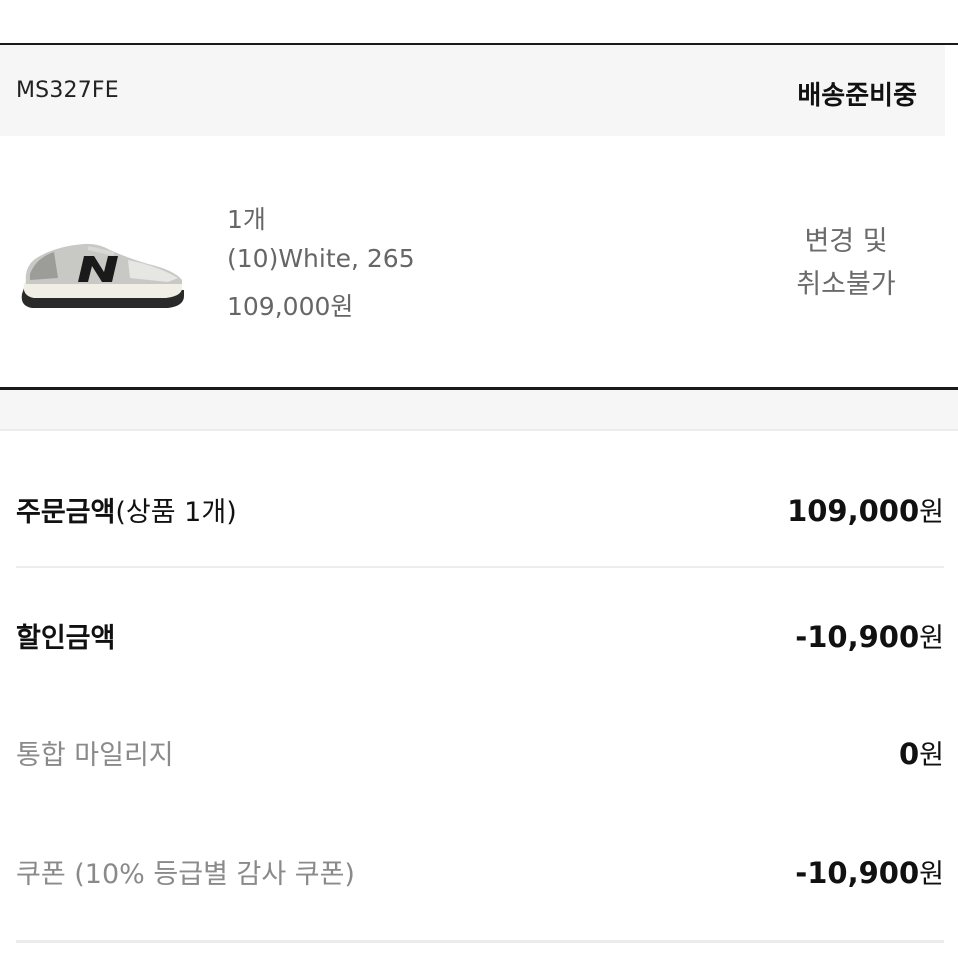 The height and width of the screenshot is (958, 958). Describe the element at coordinates (479, 410) in the screenshot. I see `section-gap` at that location.